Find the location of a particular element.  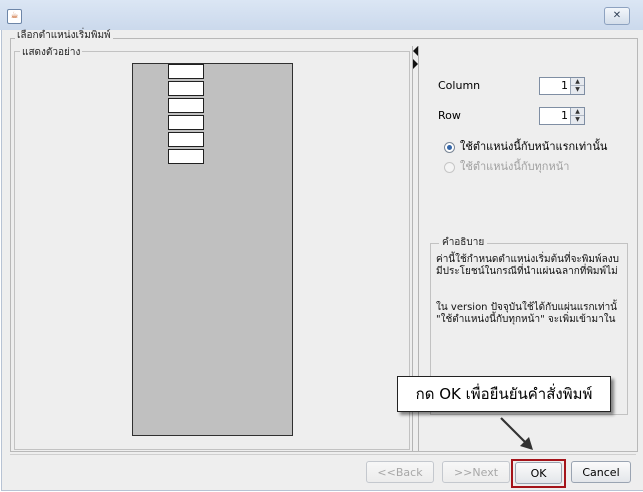

java-app-icon: ☕ is located at coordinates (14, 16).